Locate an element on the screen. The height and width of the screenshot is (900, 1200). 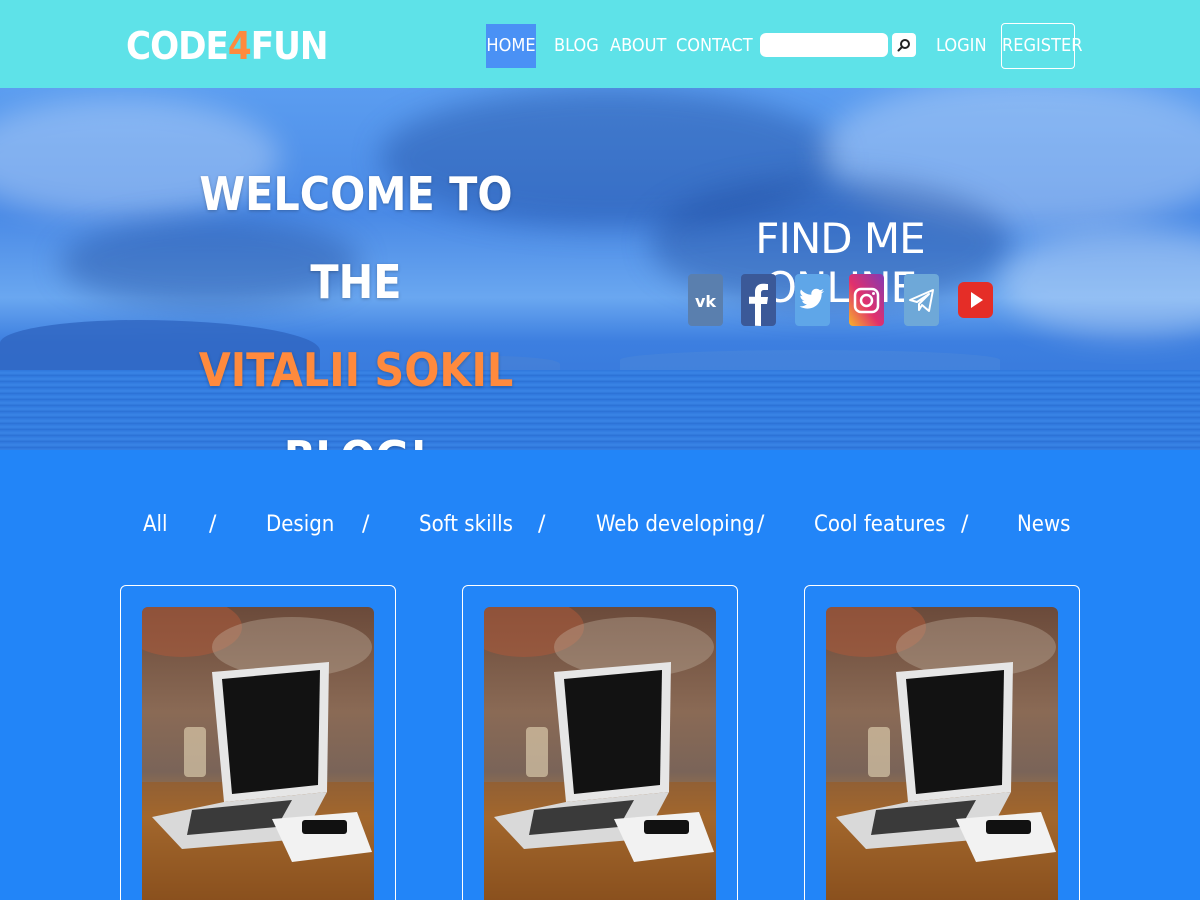
site-logo: CODE4FUN is located at coordinates (227, 46).